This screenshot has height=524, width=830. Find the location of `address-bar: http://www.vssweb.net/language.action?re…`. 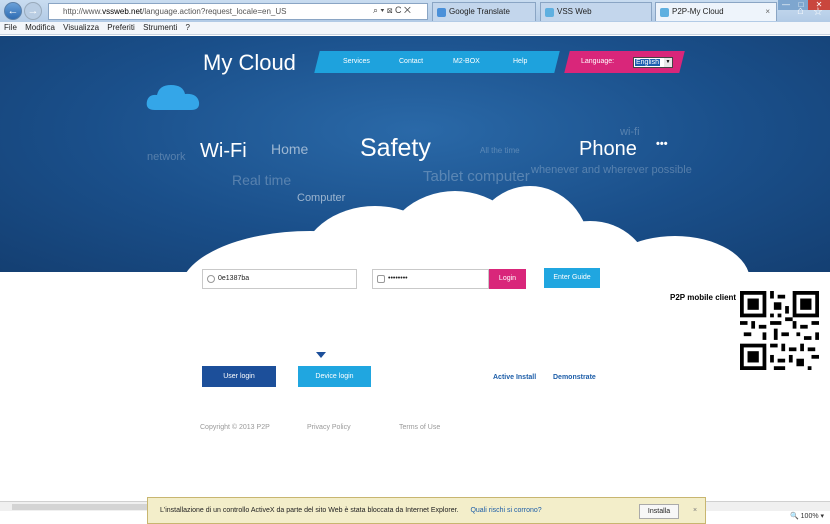

address-bar: http://www.vssweb.net/language.action?re… is located at coordinates (238, 11).